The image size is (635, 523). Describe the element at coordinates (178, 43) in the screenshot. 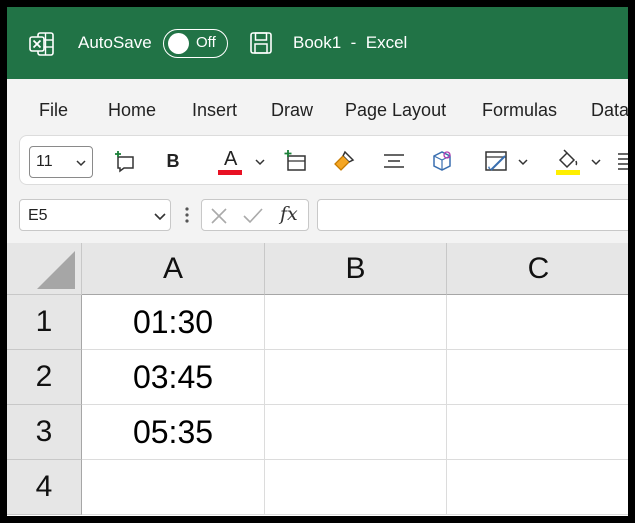

I see `toggle-knob` at that location.